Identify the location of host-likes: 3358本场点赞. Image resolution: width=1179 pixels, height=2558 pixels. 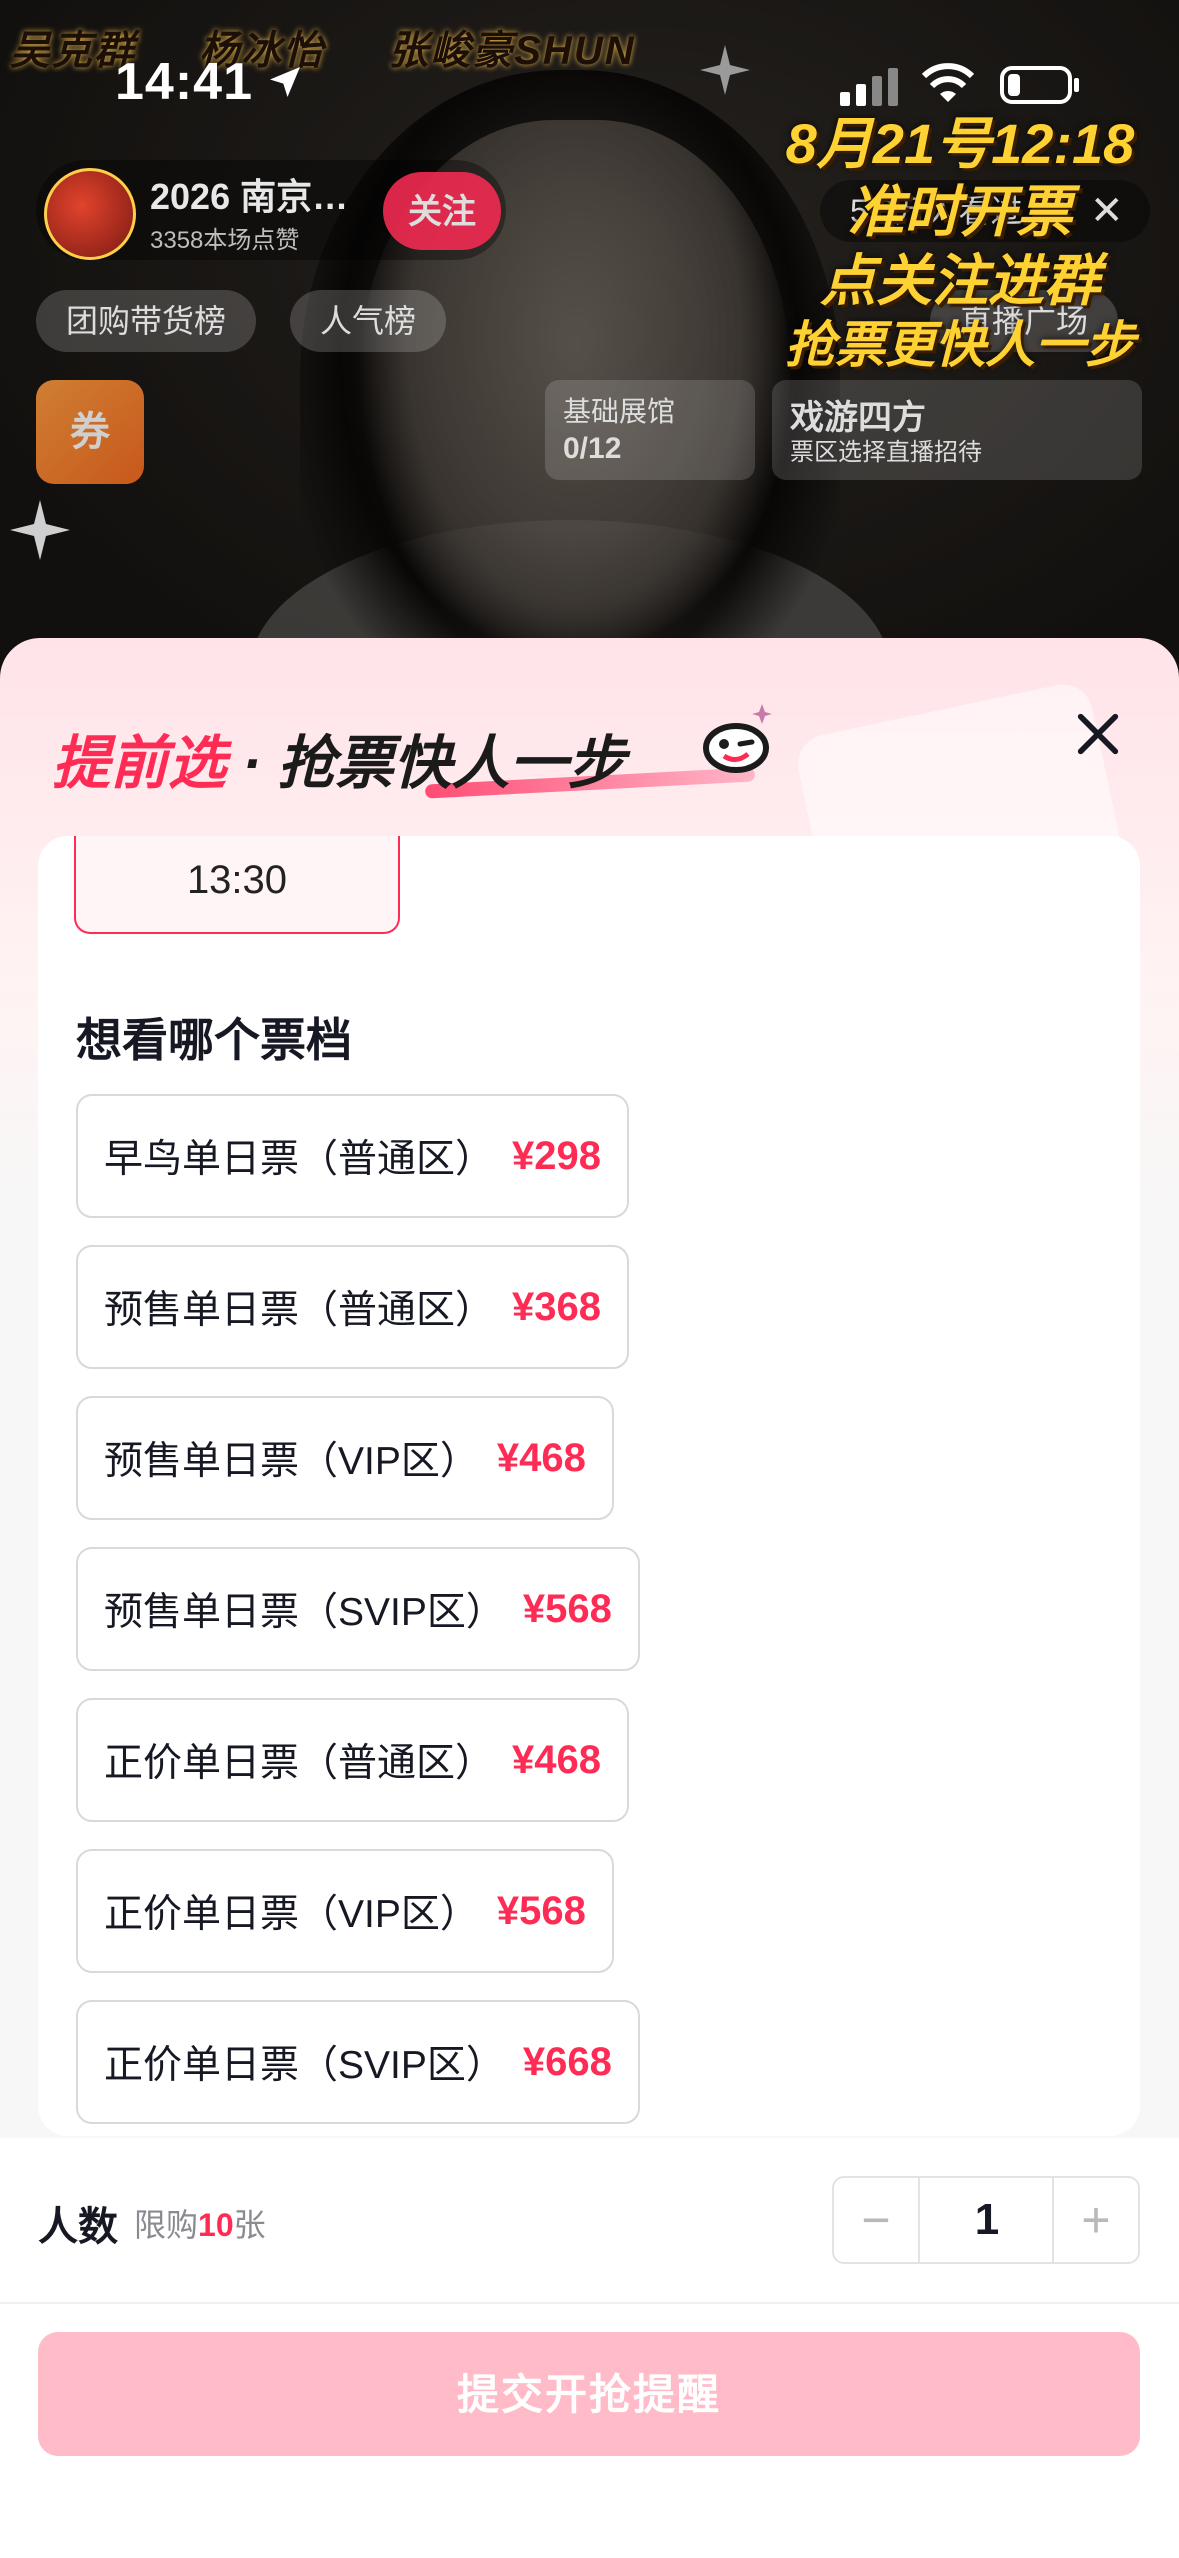
(225, 240).